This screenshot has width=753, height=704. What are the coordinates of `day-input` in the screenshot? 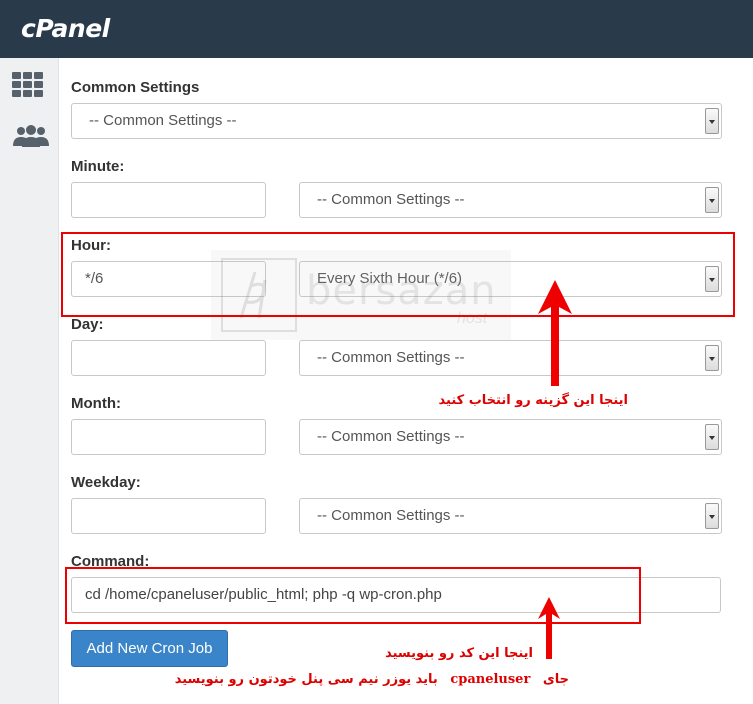 It's located at (168, 358).